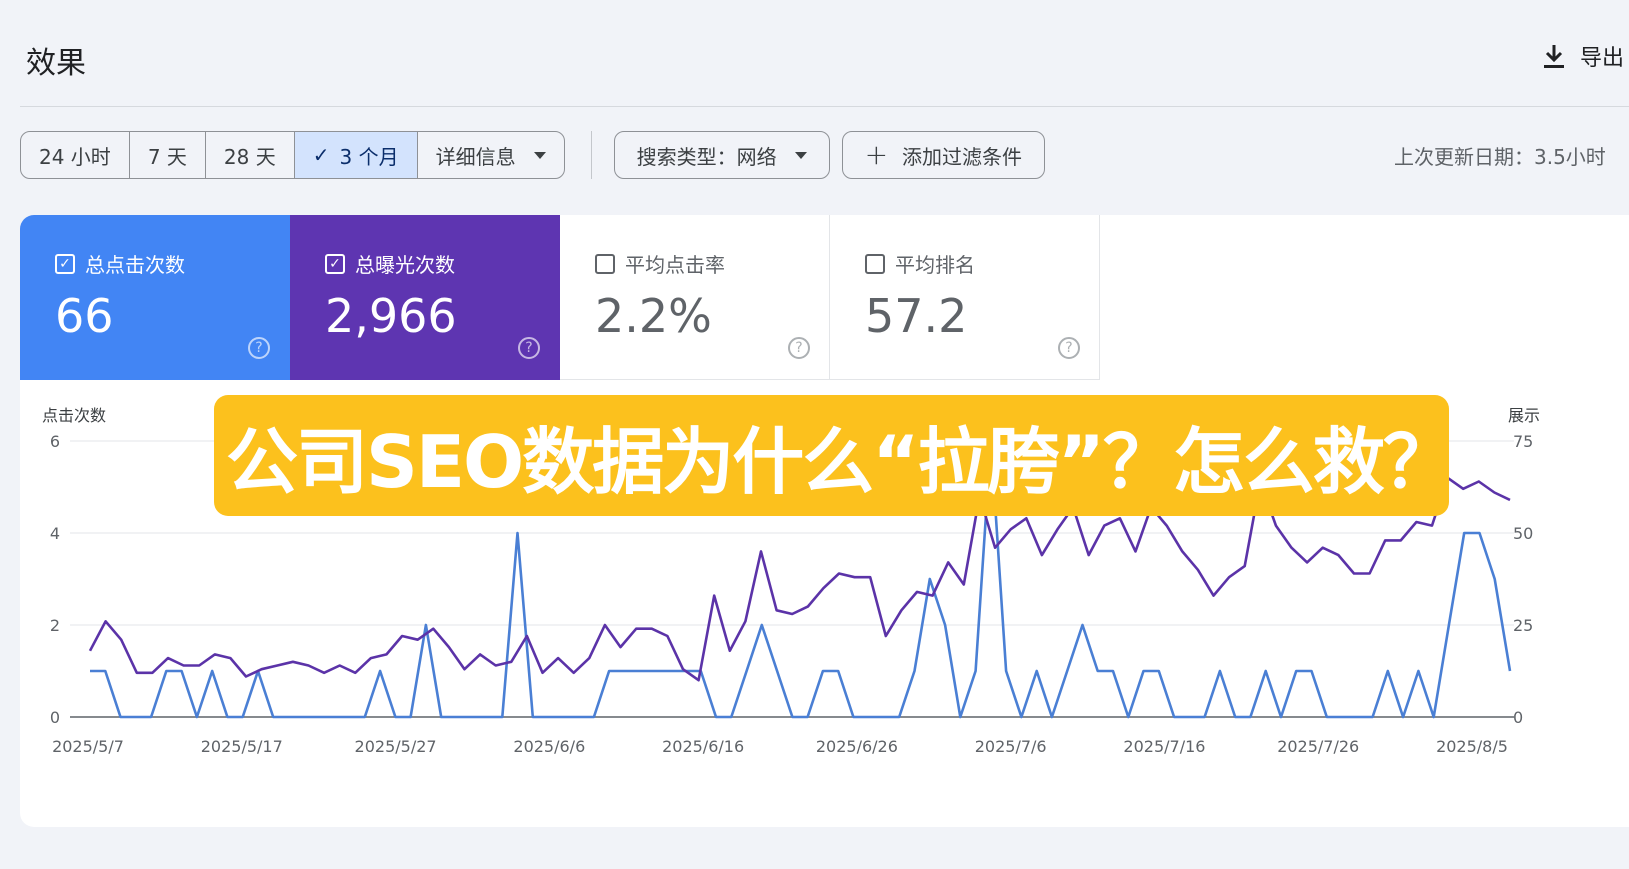  Describe the element at coordinates (56, 63) in the screenshot. I see `page-title: 效果` at that location.